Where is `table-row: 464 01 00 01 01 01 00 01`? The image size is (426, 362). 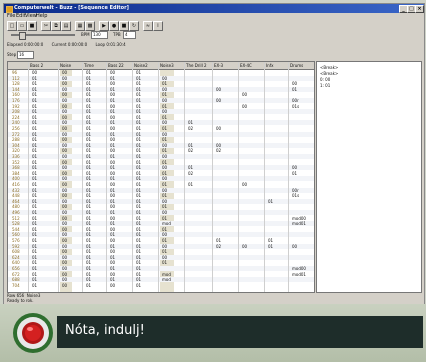 table-row: 464 01 00 01 01 01 00 01 is located at coordinates (161, 201).